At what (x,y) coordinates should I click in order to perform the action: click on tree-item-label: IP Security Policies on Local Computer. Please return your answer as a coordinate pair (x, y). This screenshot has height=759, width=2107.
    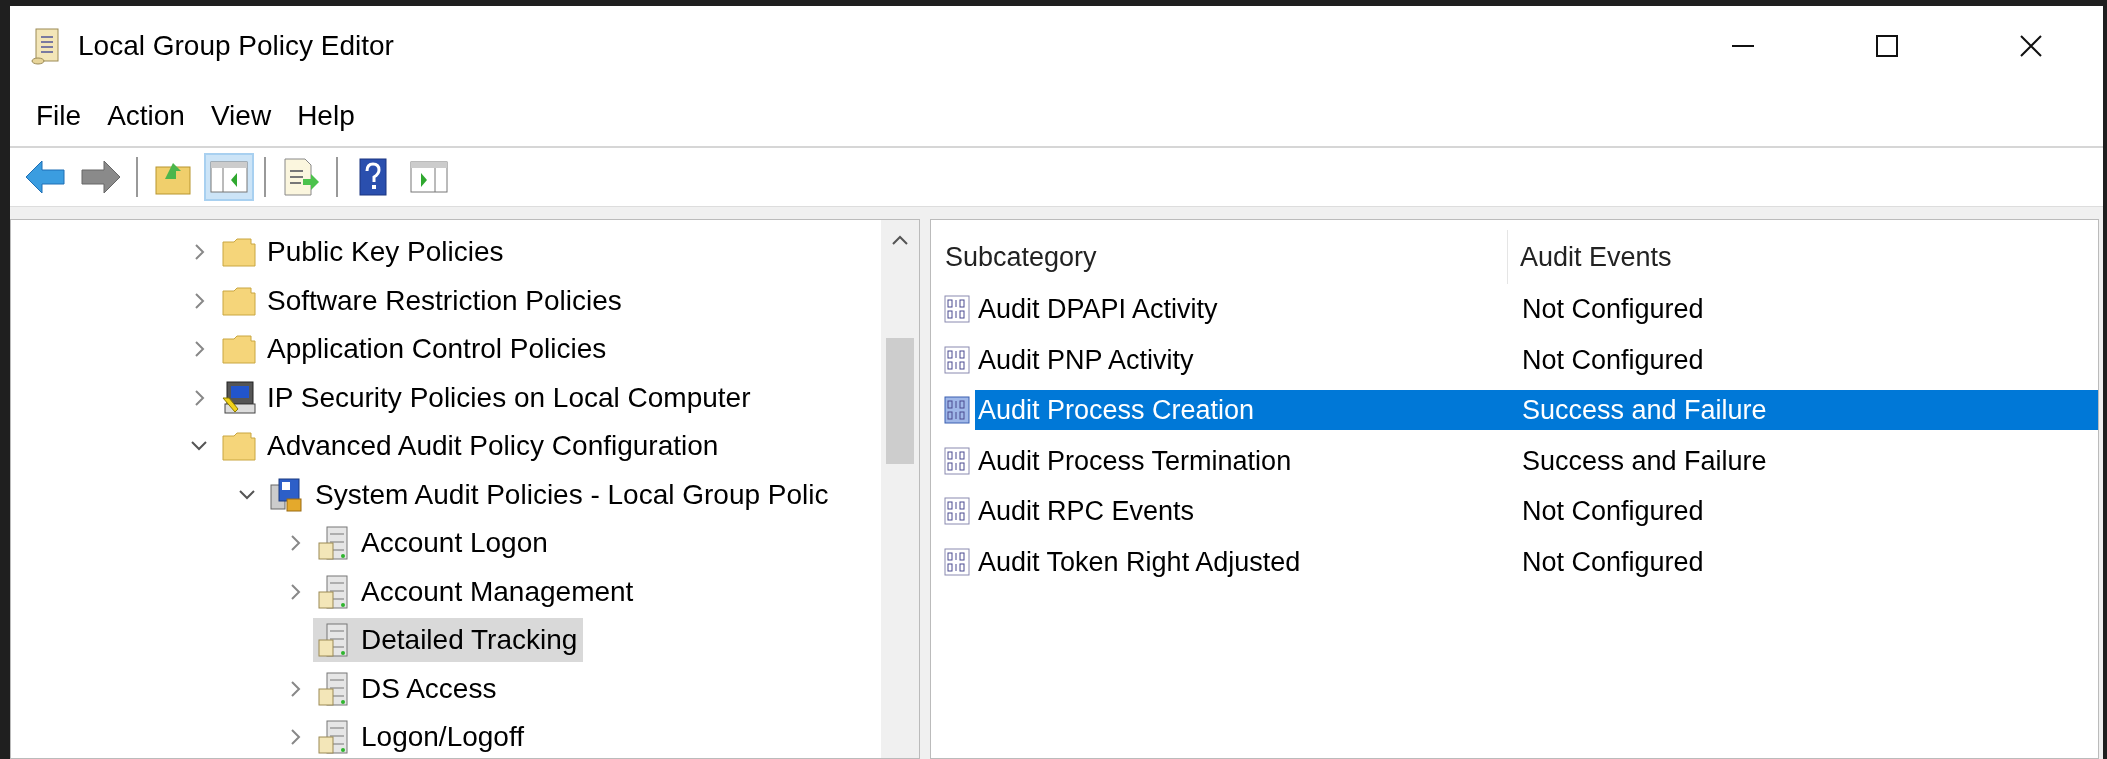
    Looking at the image, I should click on (509, 397).